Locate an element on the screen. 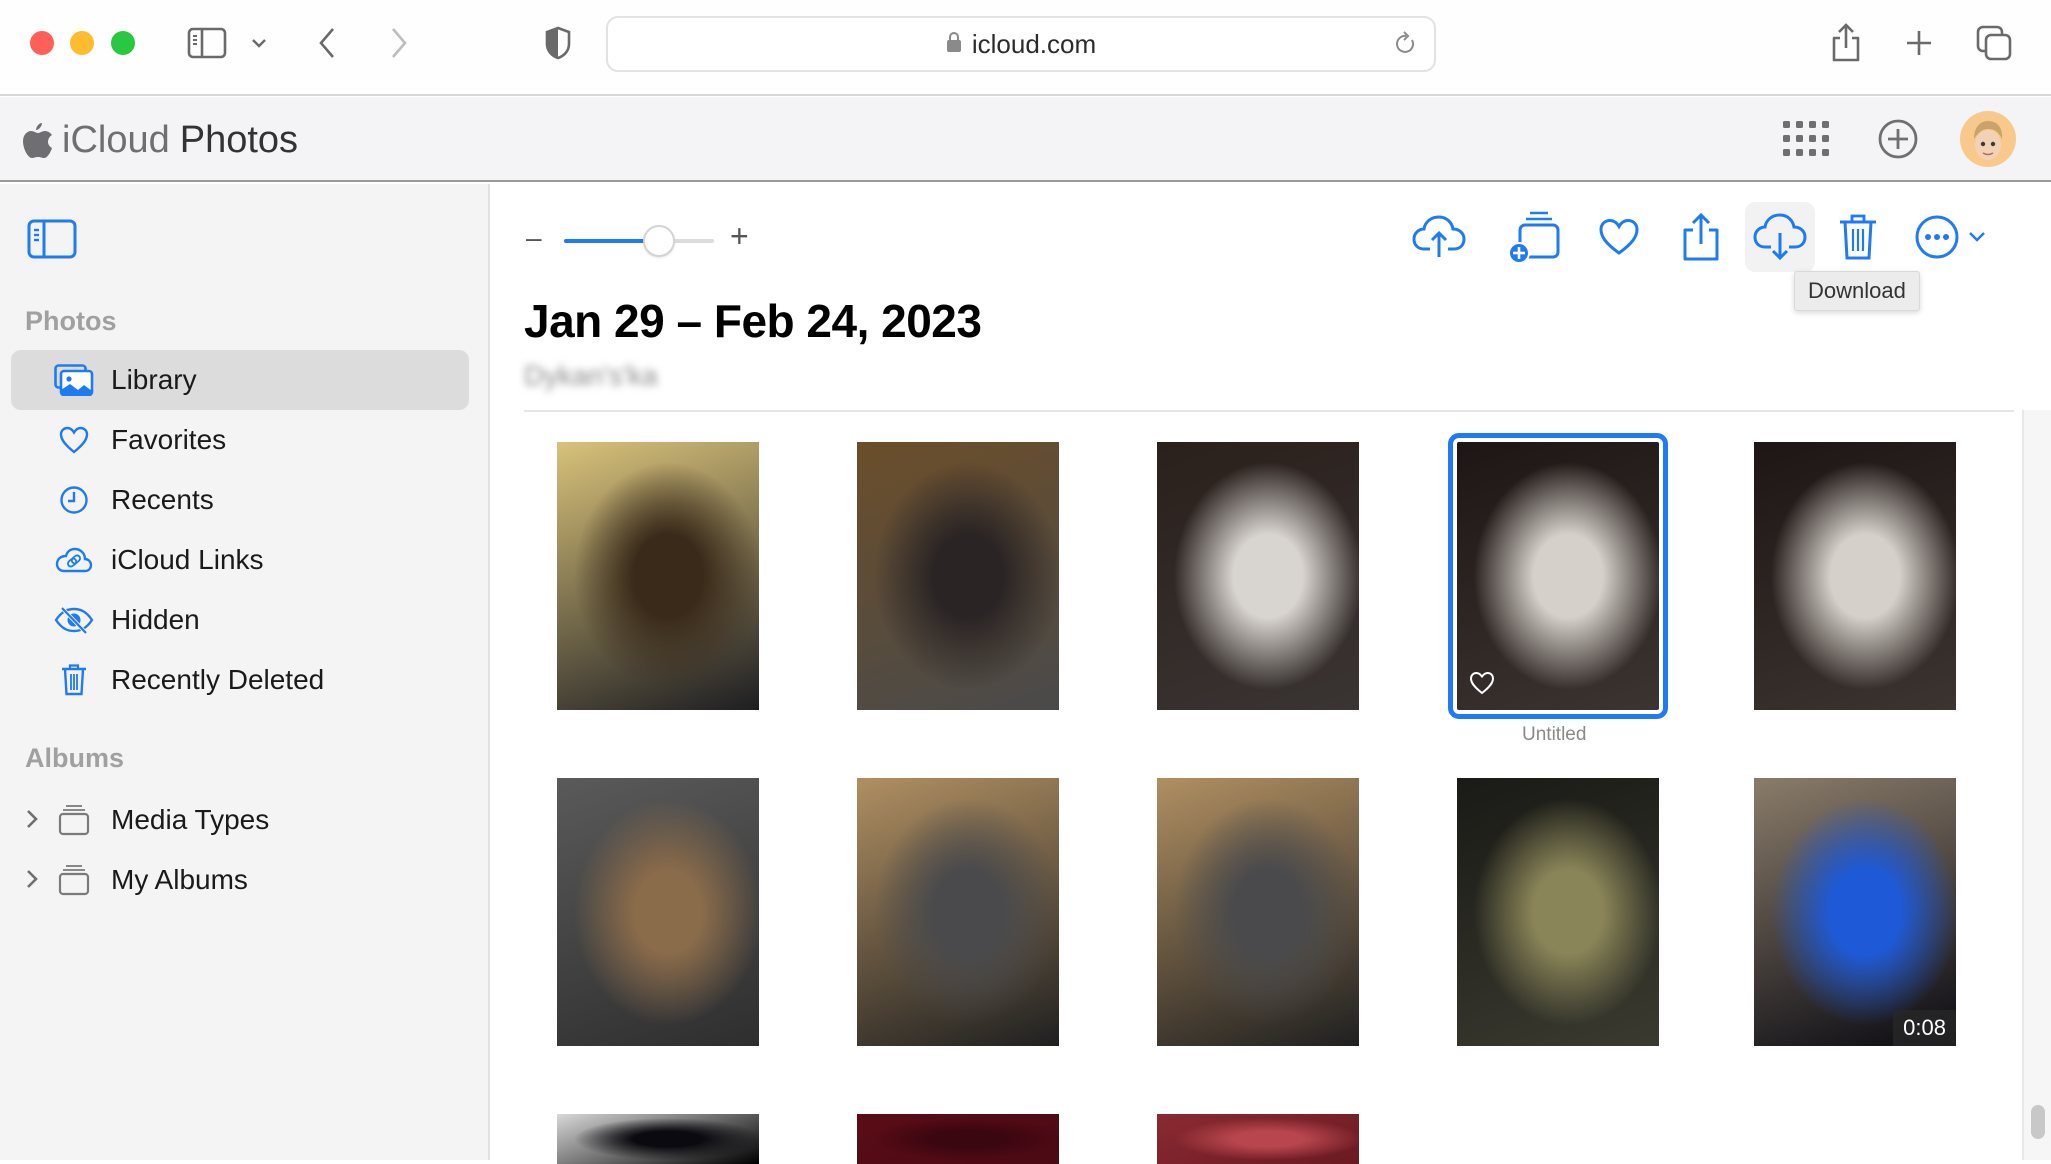 Image resolution: width=2051 pixels, height=1164 pixels. zoom-in-button: + is located at coordinates (739, 236).